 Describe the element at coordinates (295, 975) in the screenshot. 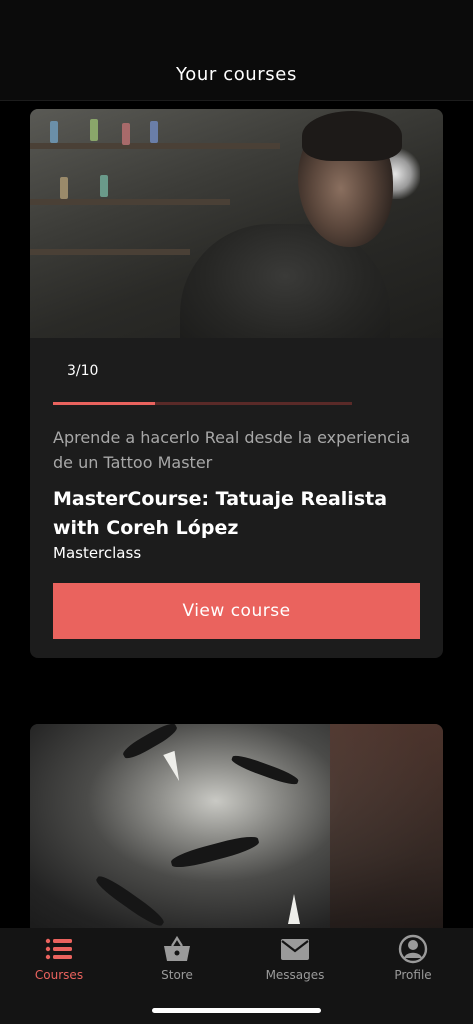

I see `tab-label: Messages` at that location.